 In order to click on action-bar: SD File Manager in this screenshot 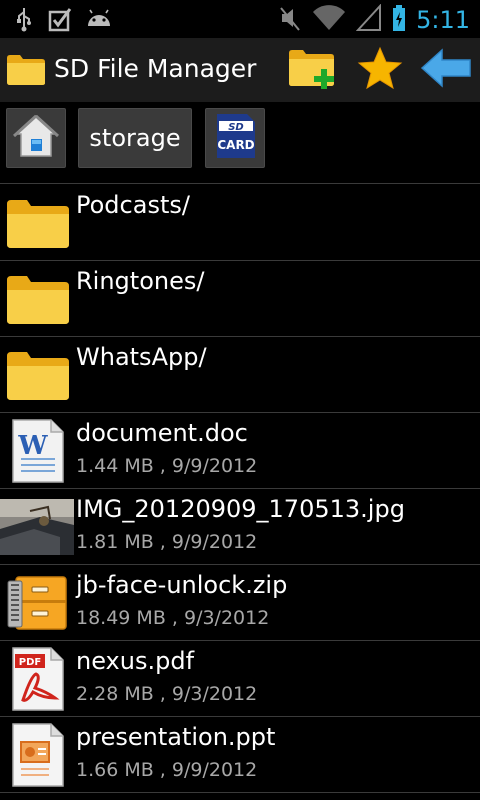, I will do `click(240, 70)`.